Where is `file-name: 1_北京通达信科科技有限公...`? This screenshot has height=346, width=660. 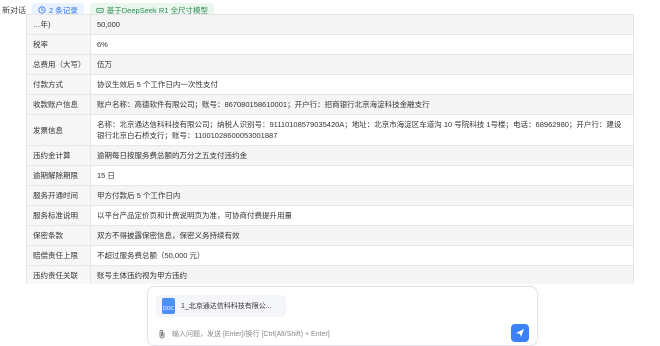
file-name: 1_北京通达信科科技有限公... is located at coordinates (226, 306).